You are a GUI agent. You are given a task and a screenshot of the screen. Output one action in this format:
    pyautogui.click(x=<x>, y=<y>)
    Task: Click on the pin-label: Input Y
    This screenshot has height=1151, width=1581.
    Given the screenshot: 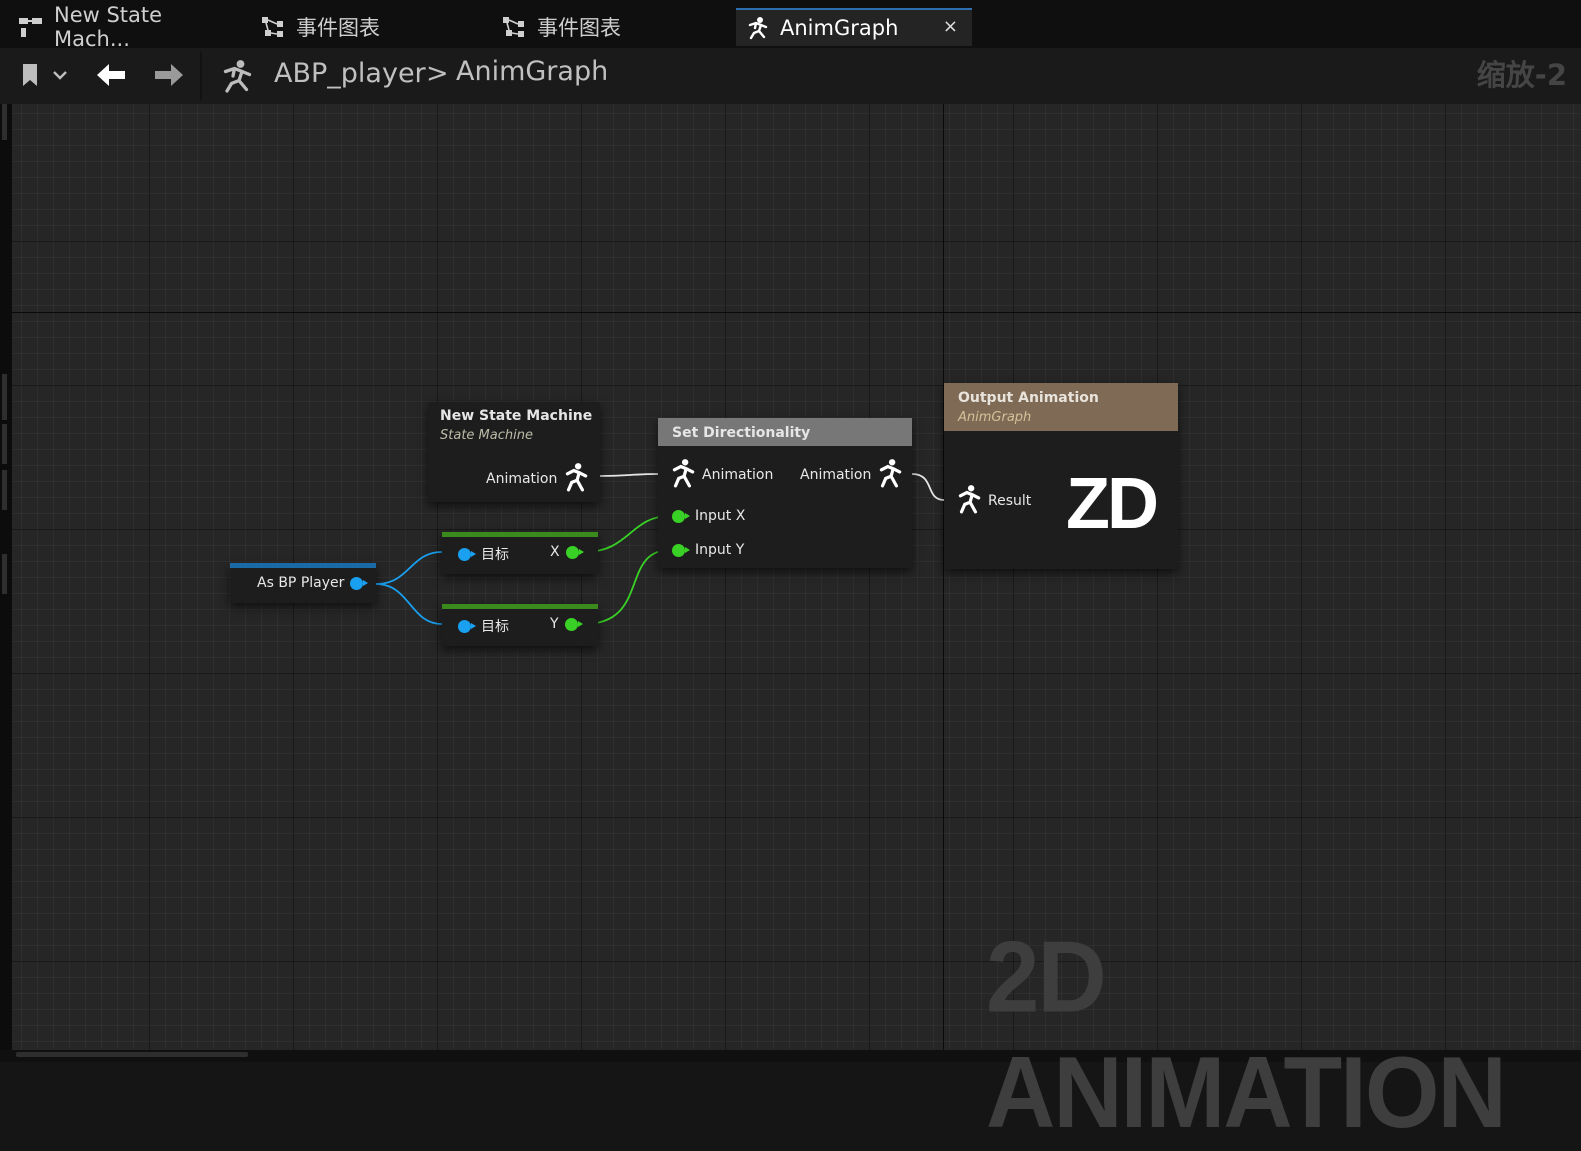 What is the action you would take?
    pyautogui.click(x=720, y=550)
    